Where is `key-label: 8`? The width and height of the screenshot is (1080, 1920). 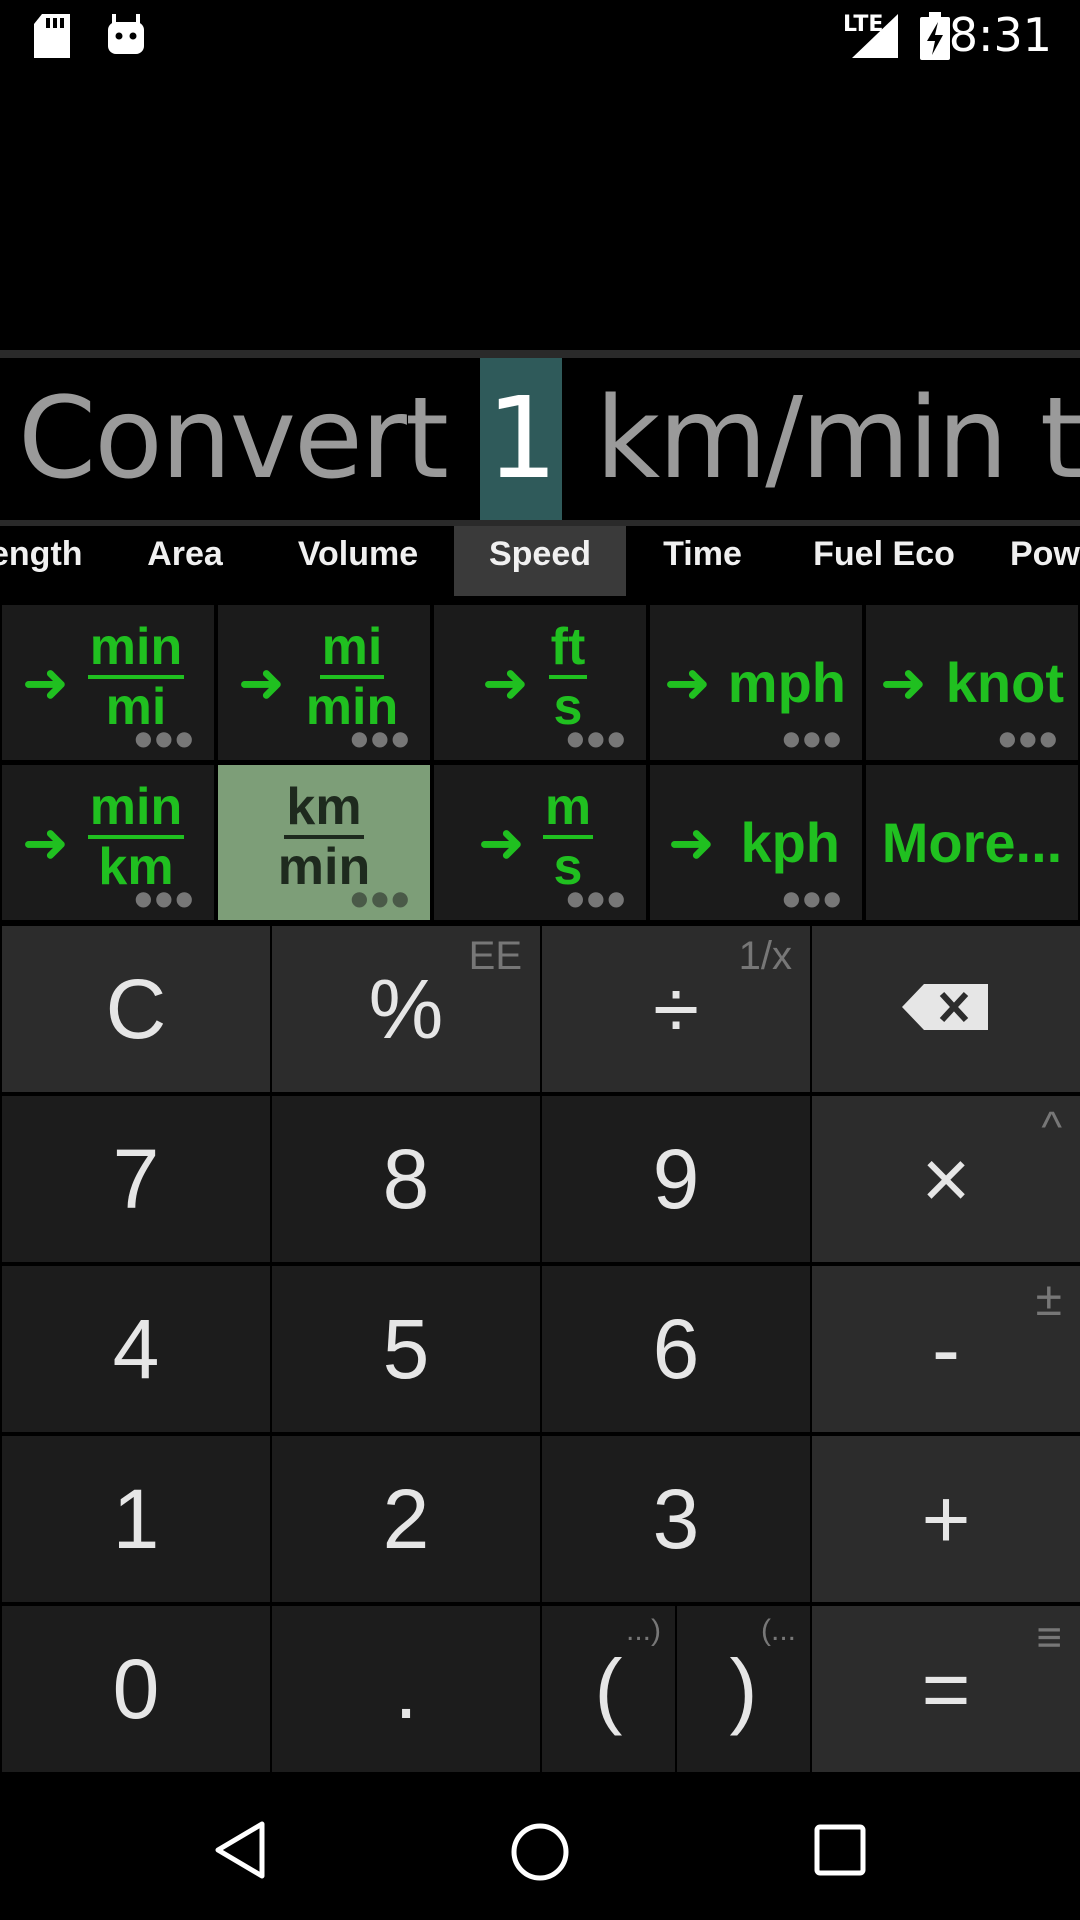
key-label: 8 is located at coordinates (406, 1179).